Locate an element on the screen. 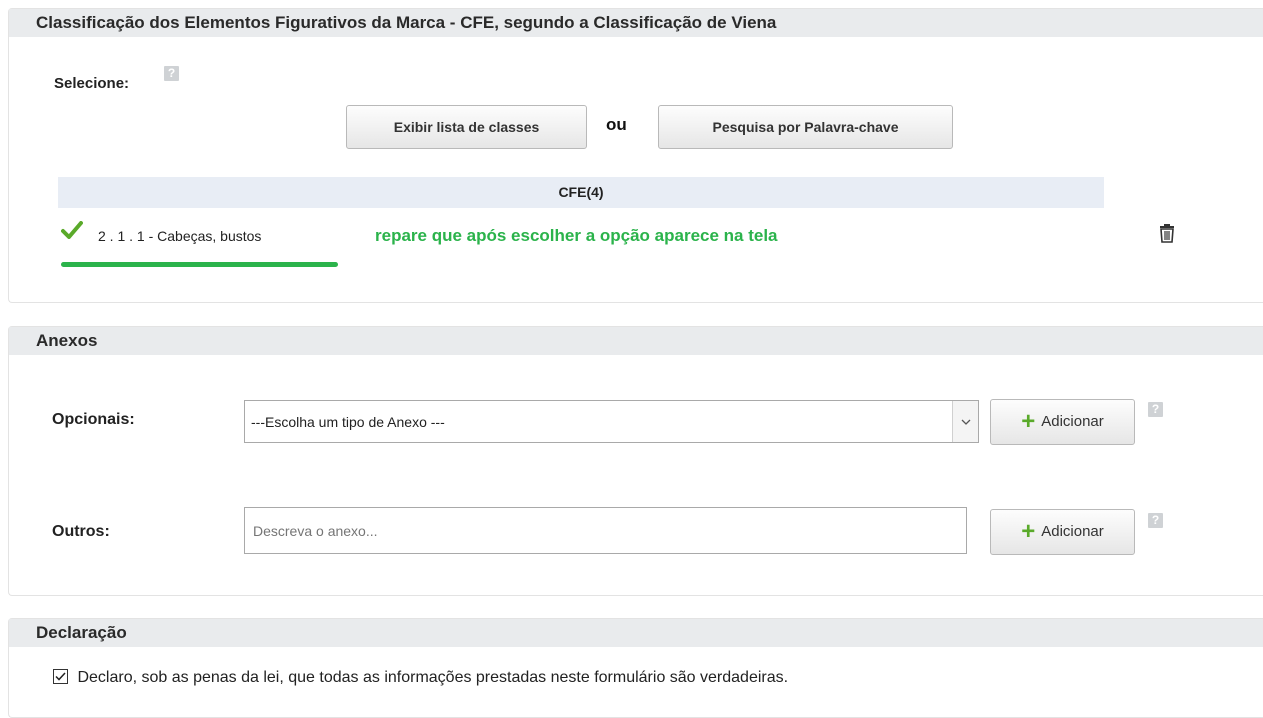 The height and width of the screenshot is (718, 1263). help-icon-others: ? is located at coordinates (1155, 520).